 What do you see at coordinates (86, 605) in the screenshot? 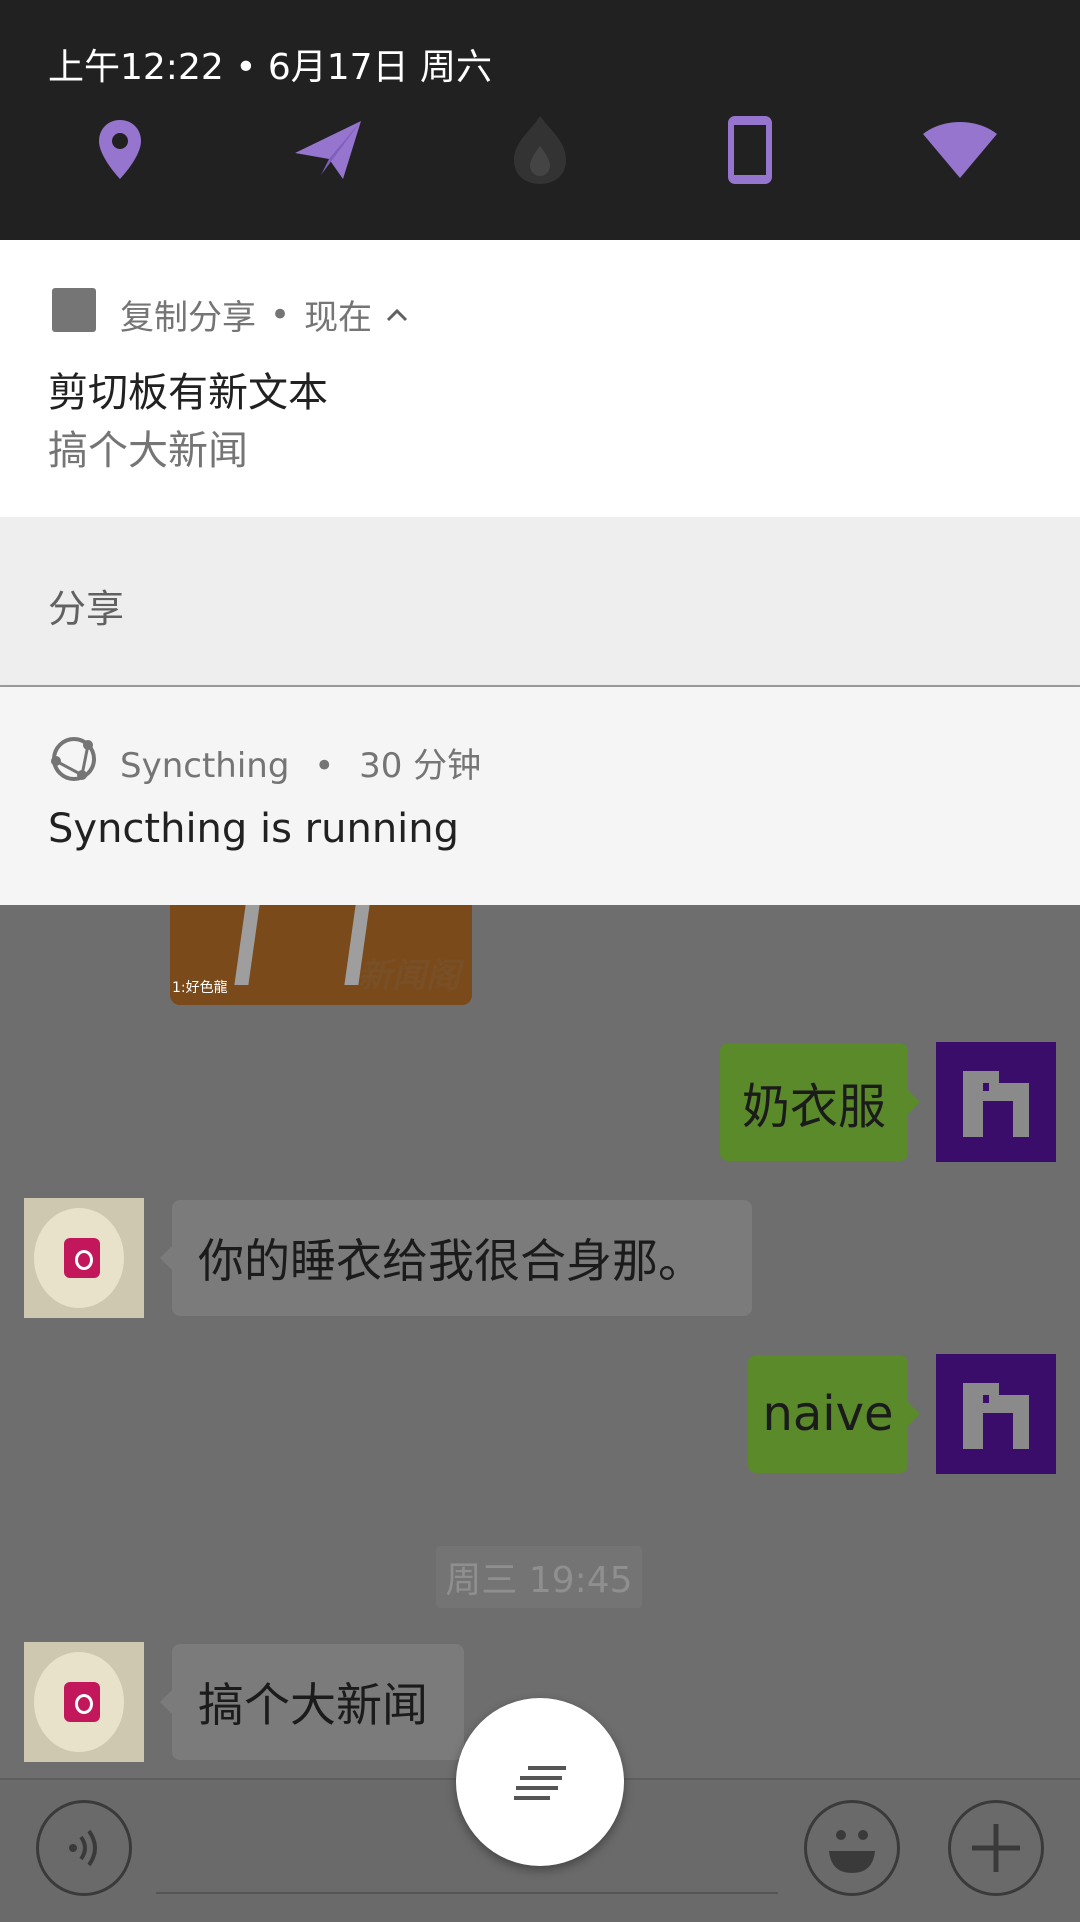
I see `share-action-button: 分享` at bounding box center [86, 605].